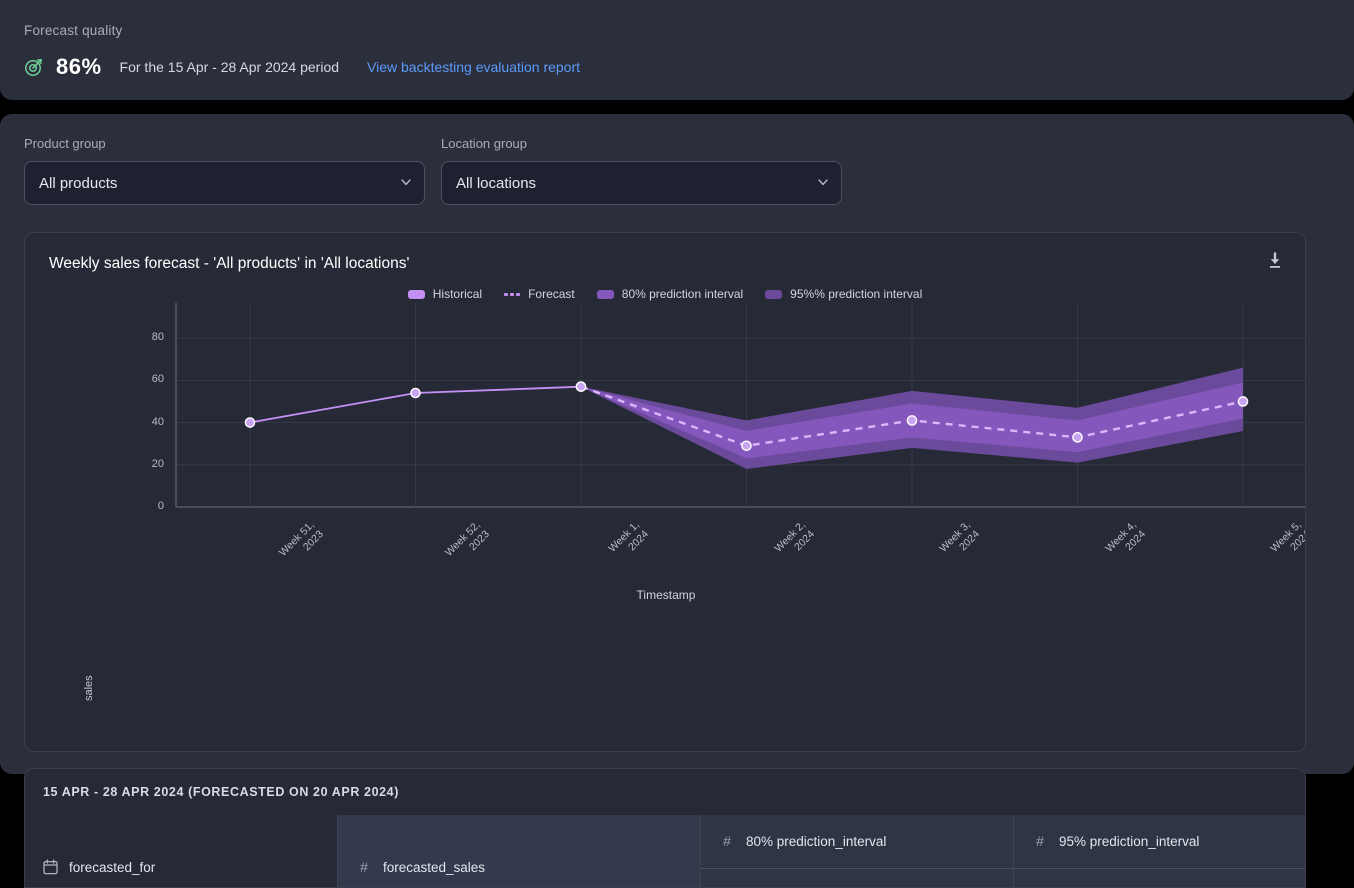 The width and height of the screenshot is (1354, 888). Describe the element at coordinates (856, 294) in the screenshot. I see `legend-label-95-interval: 95%% prediction interval` at that location.